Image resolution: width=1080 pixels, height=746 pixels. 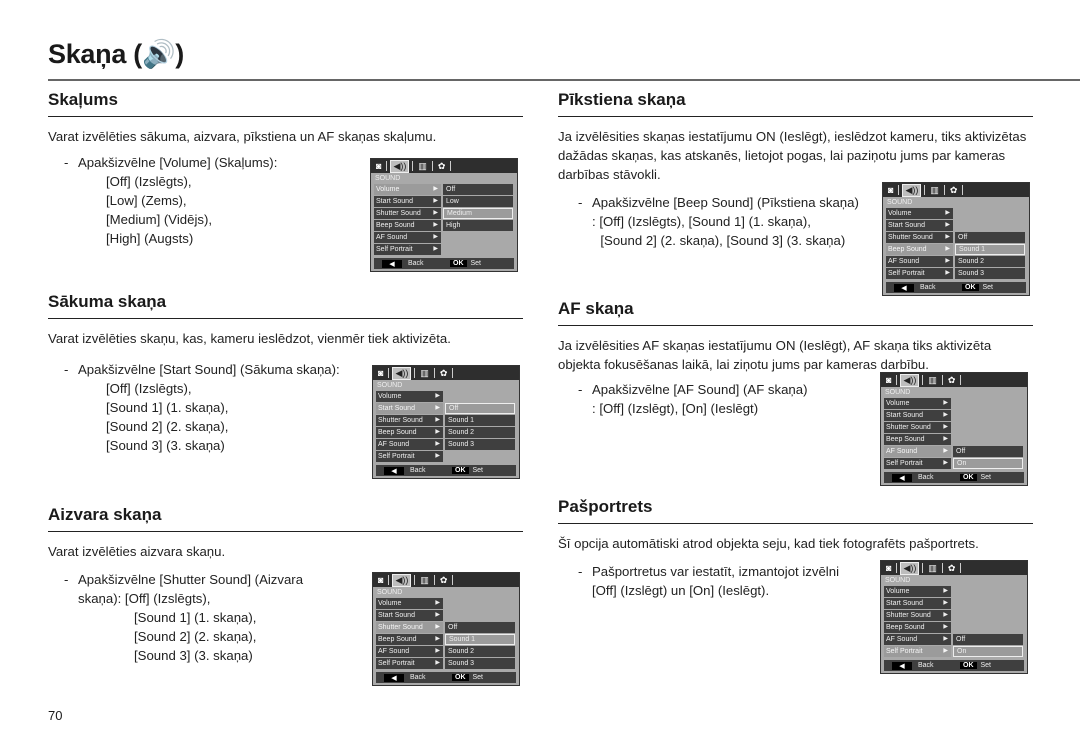 What do you see at coordinates (478, 201) in the screenshot?
I see `lcd-option: Low` at bounding box center [478, 201].